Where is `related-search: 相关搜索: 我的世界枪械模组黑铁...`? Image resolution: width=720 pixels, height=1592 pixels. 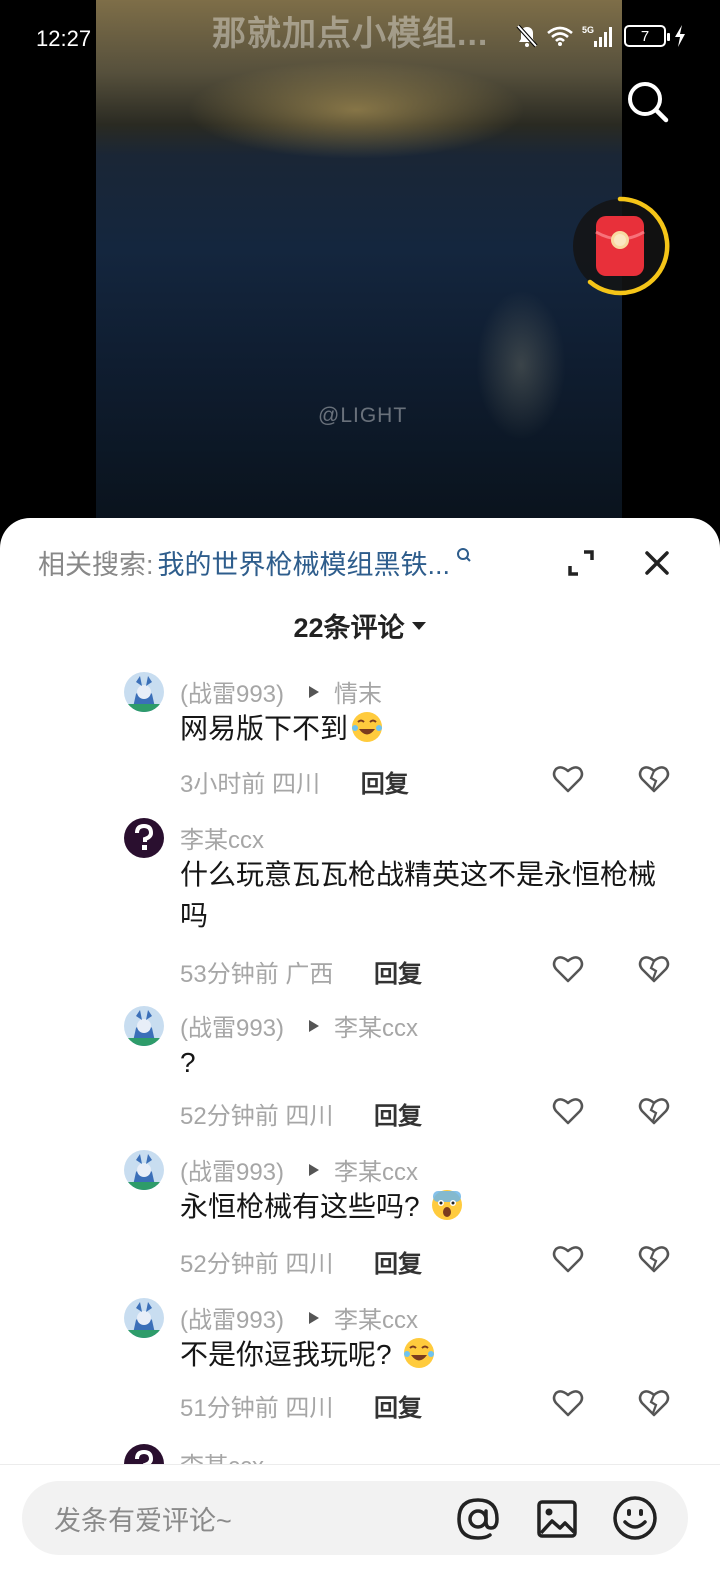 related-search: 相关搜索: 我的世界枪械模组黑铁... is located at coordinates (255, 562).